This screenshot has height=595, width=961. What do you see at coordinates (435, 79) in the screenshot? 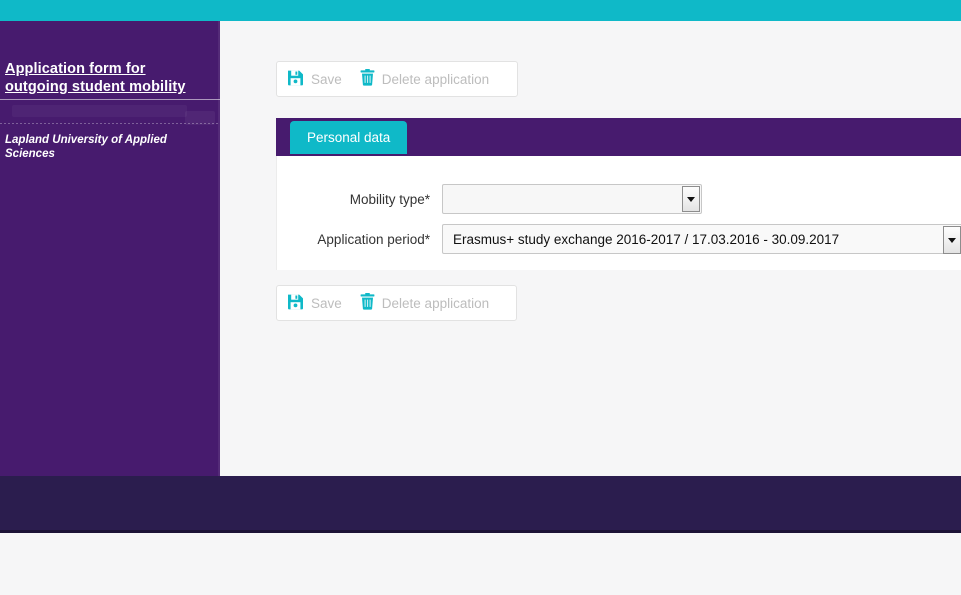
I see `delete-application-button-label: Delete application` at bounding box center [435, 79].